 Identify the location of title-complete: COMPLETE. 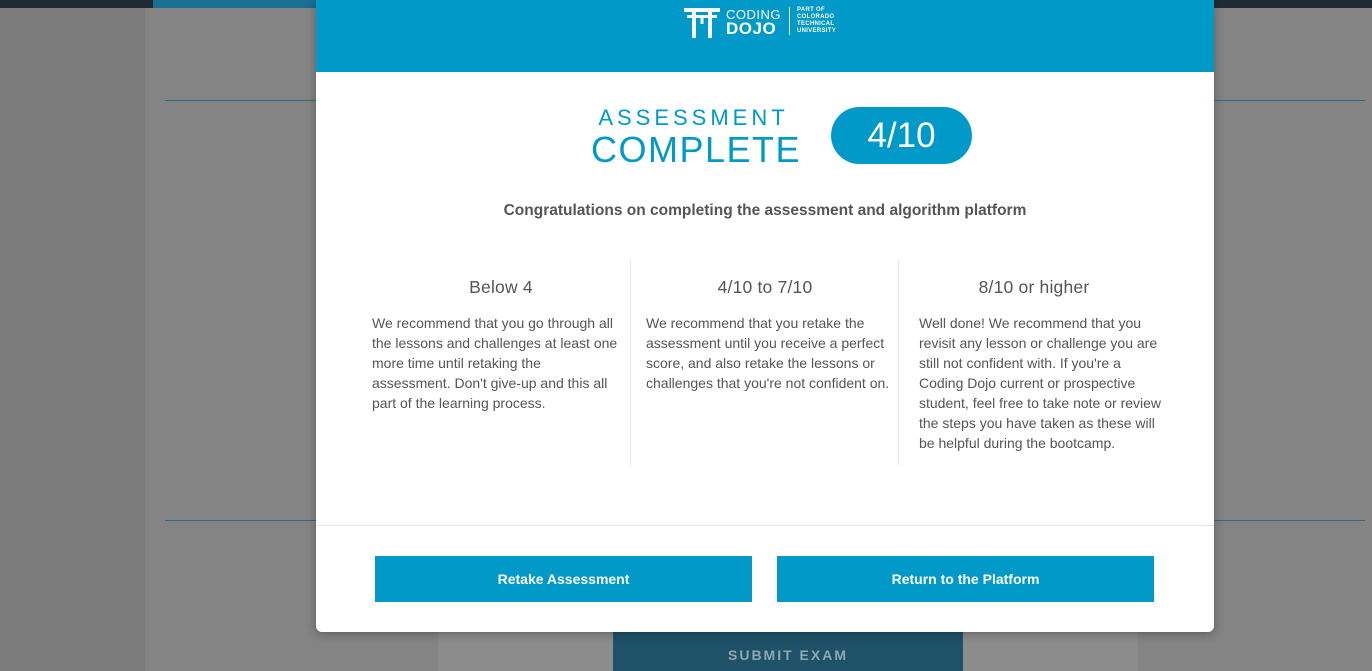
(696, 149).